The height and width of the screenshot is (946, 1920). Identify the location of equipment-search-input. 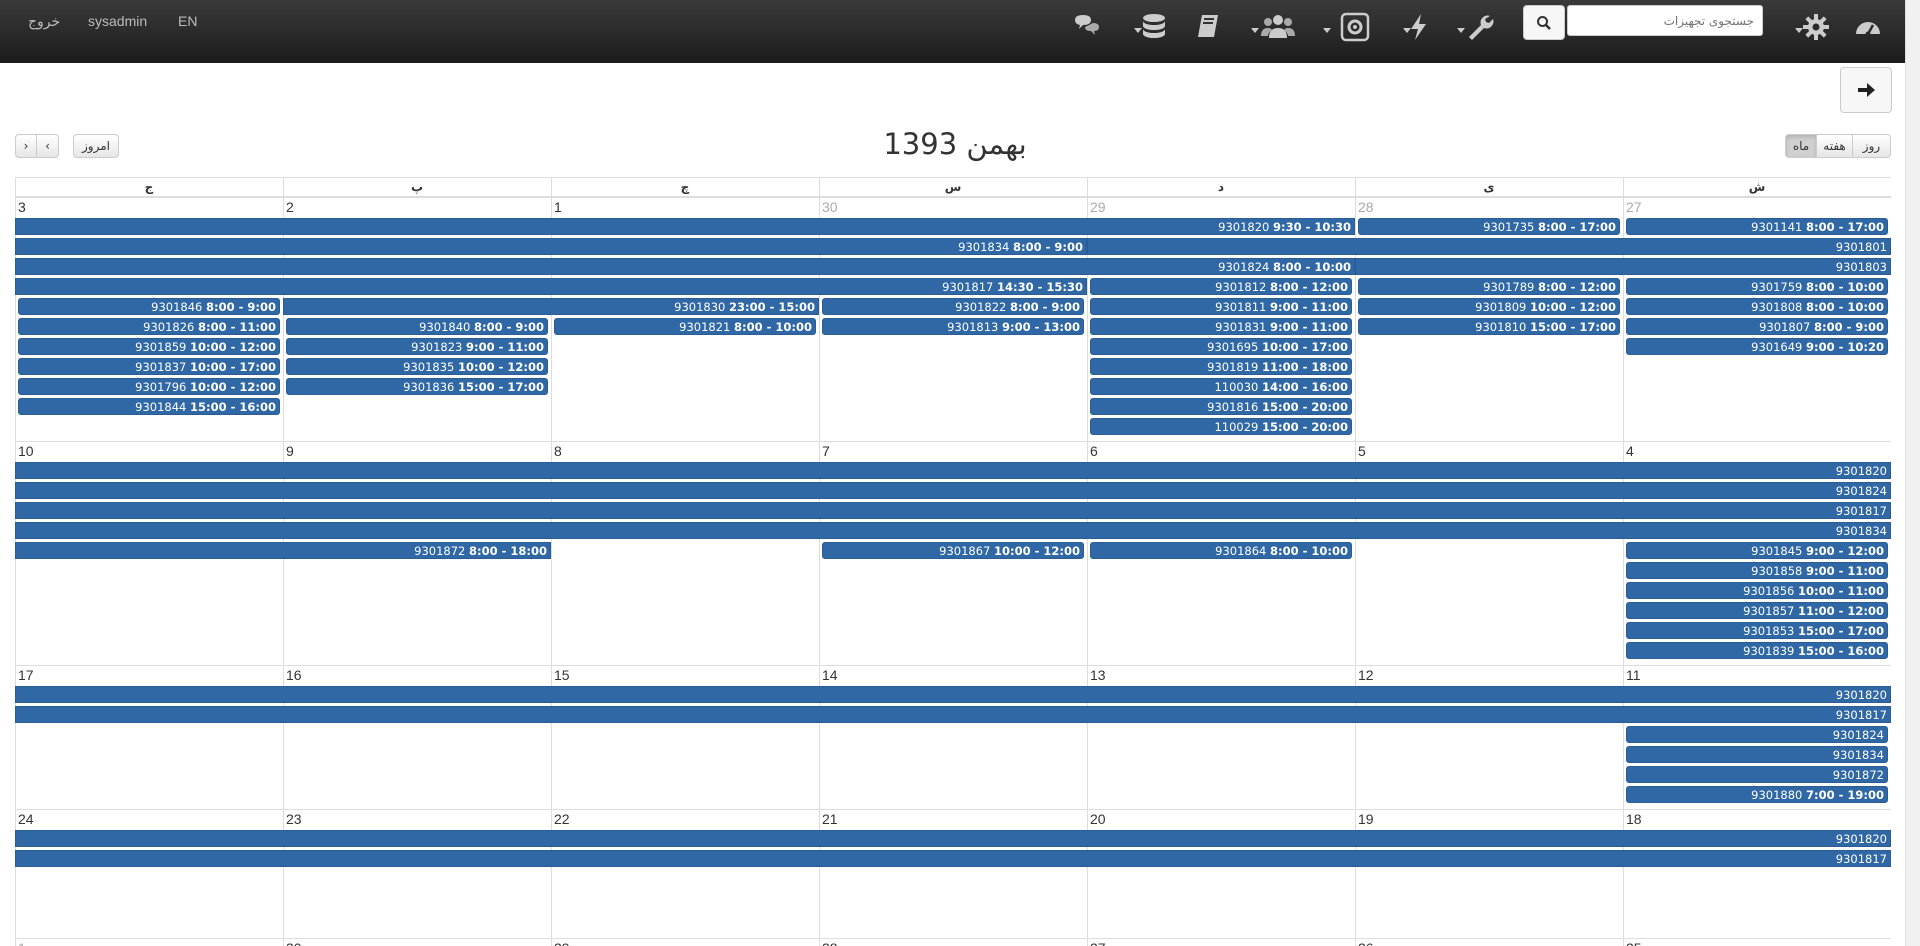
(1665, 20).